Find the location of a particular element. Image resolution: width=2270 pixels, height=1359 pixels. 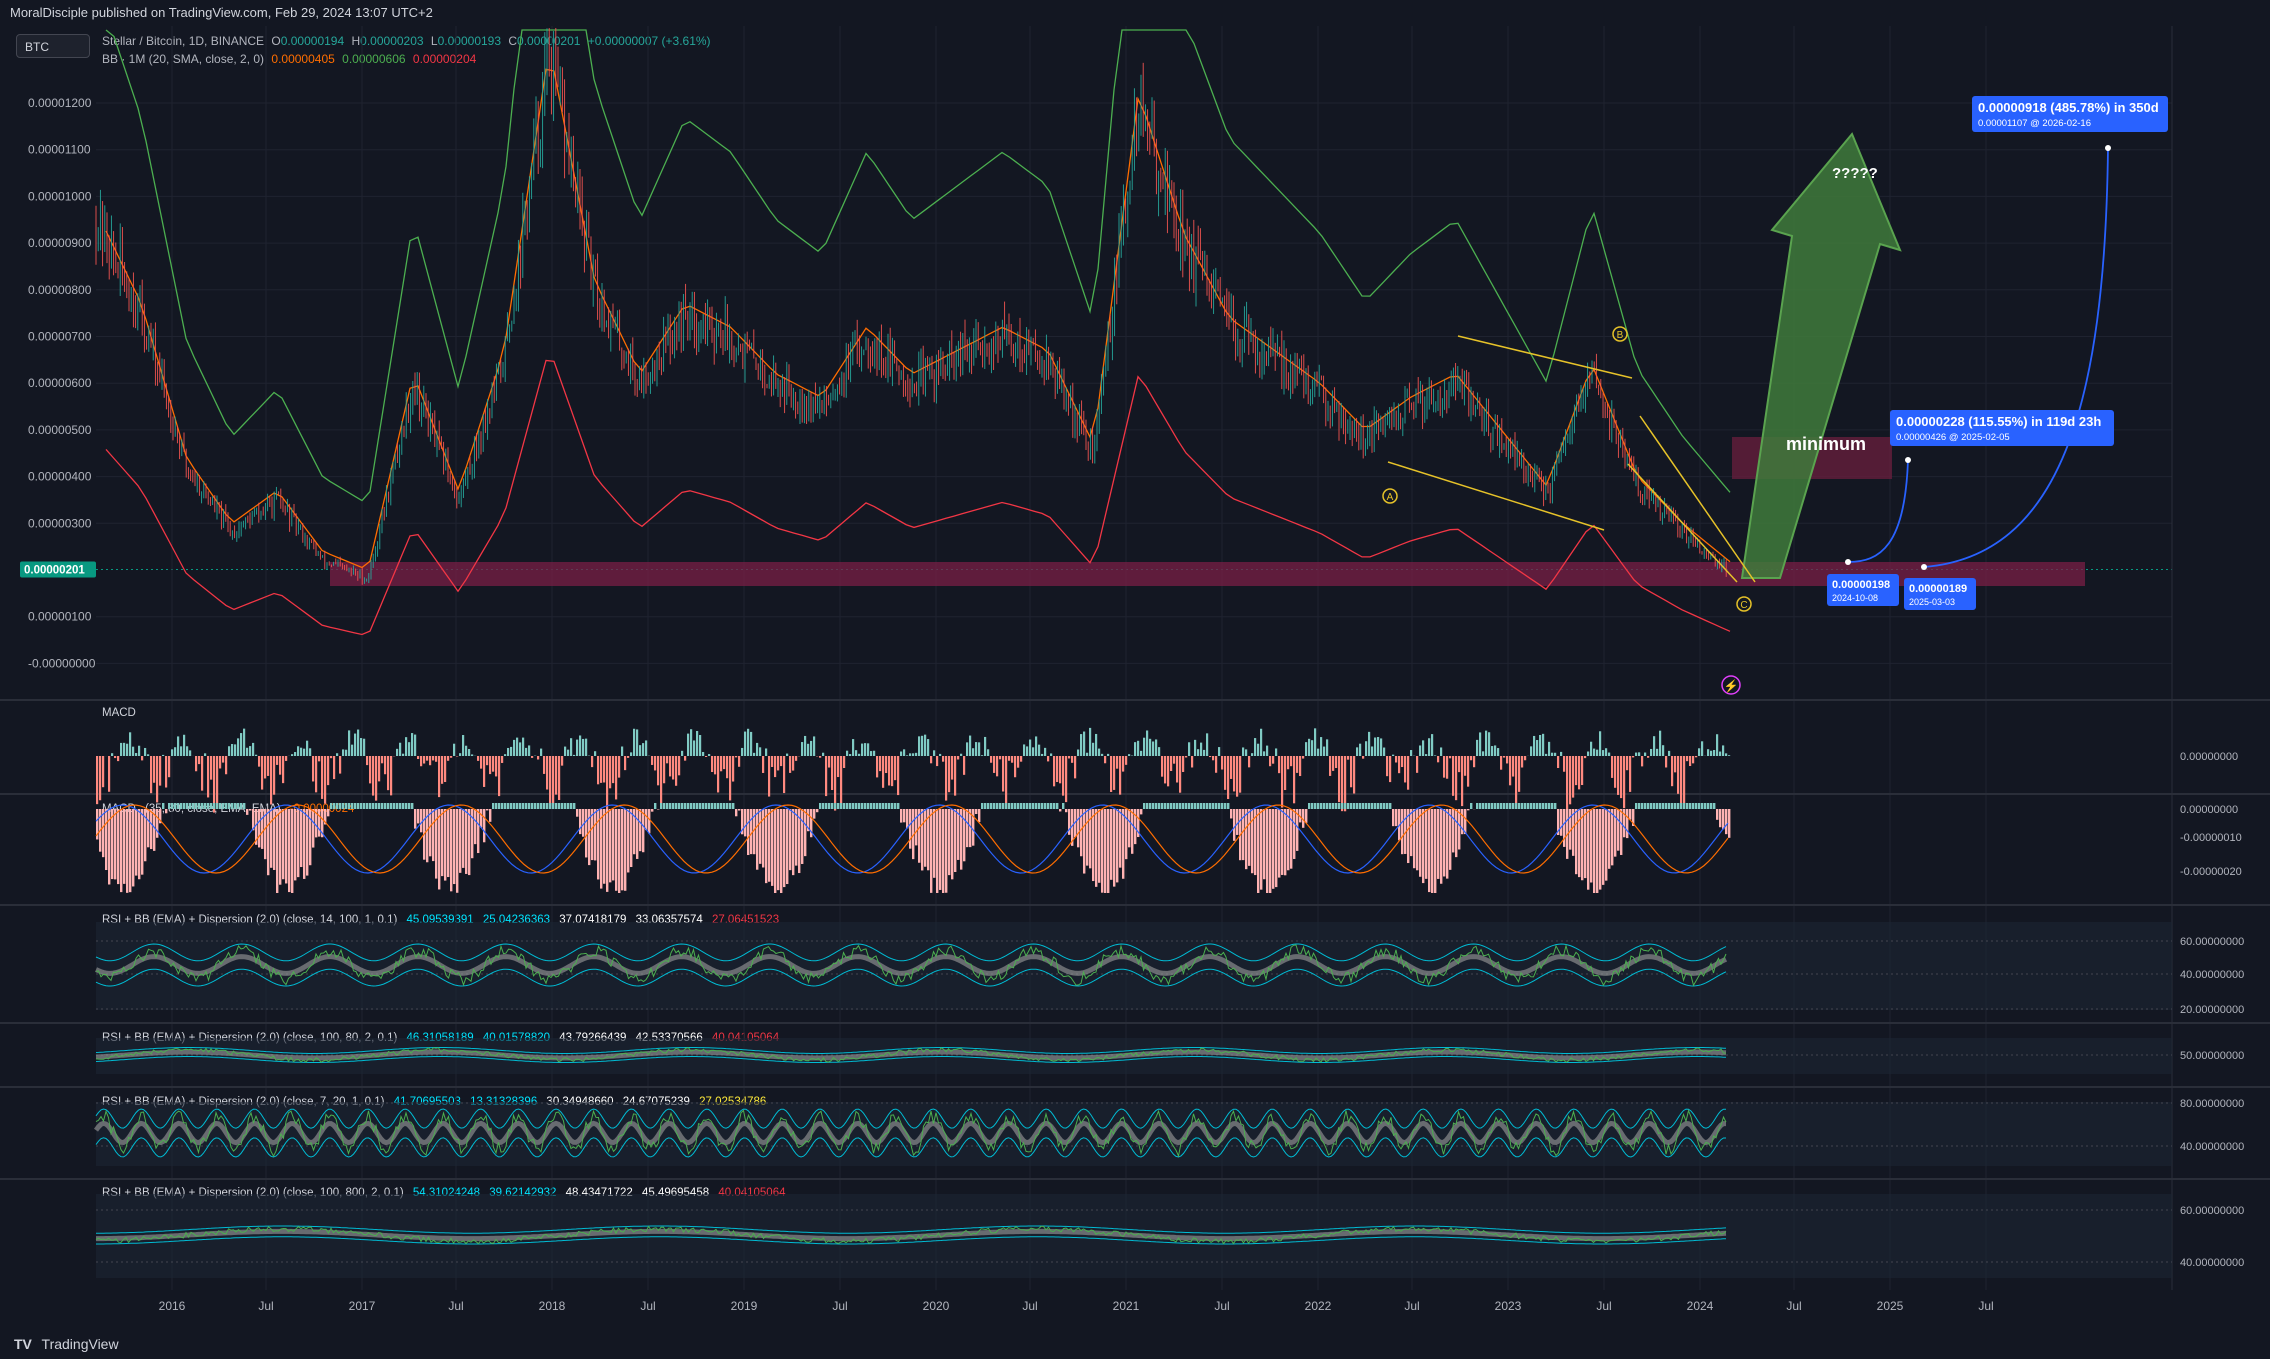

rsi2-axis-label: 50.00000000 is located at coordinates (2212, 1056).